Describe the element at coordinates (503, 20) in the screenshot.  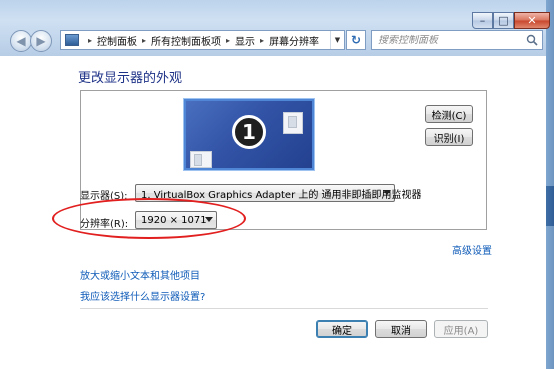
I see `maximize-button: □` at that location.